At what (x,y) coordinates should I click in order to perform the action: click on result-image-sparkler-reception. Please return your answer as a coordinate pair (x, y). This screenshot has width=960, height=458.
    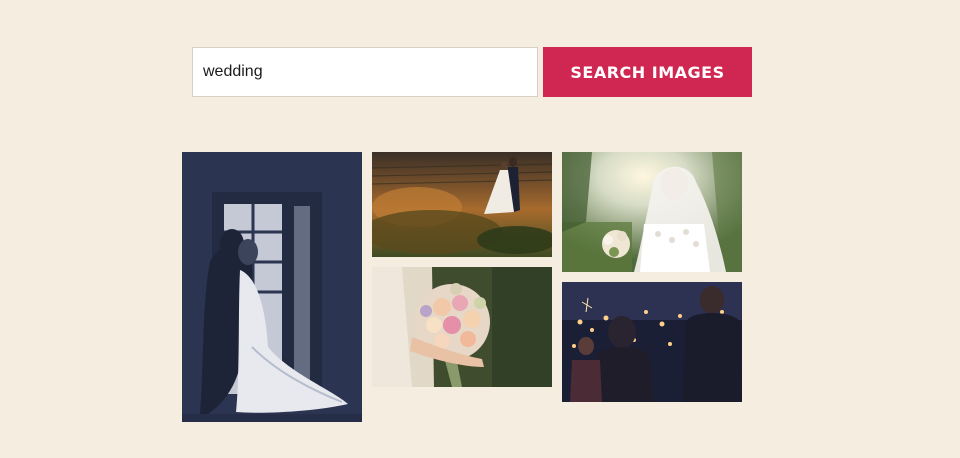
    Looking at the image, I should click on (652, 342).